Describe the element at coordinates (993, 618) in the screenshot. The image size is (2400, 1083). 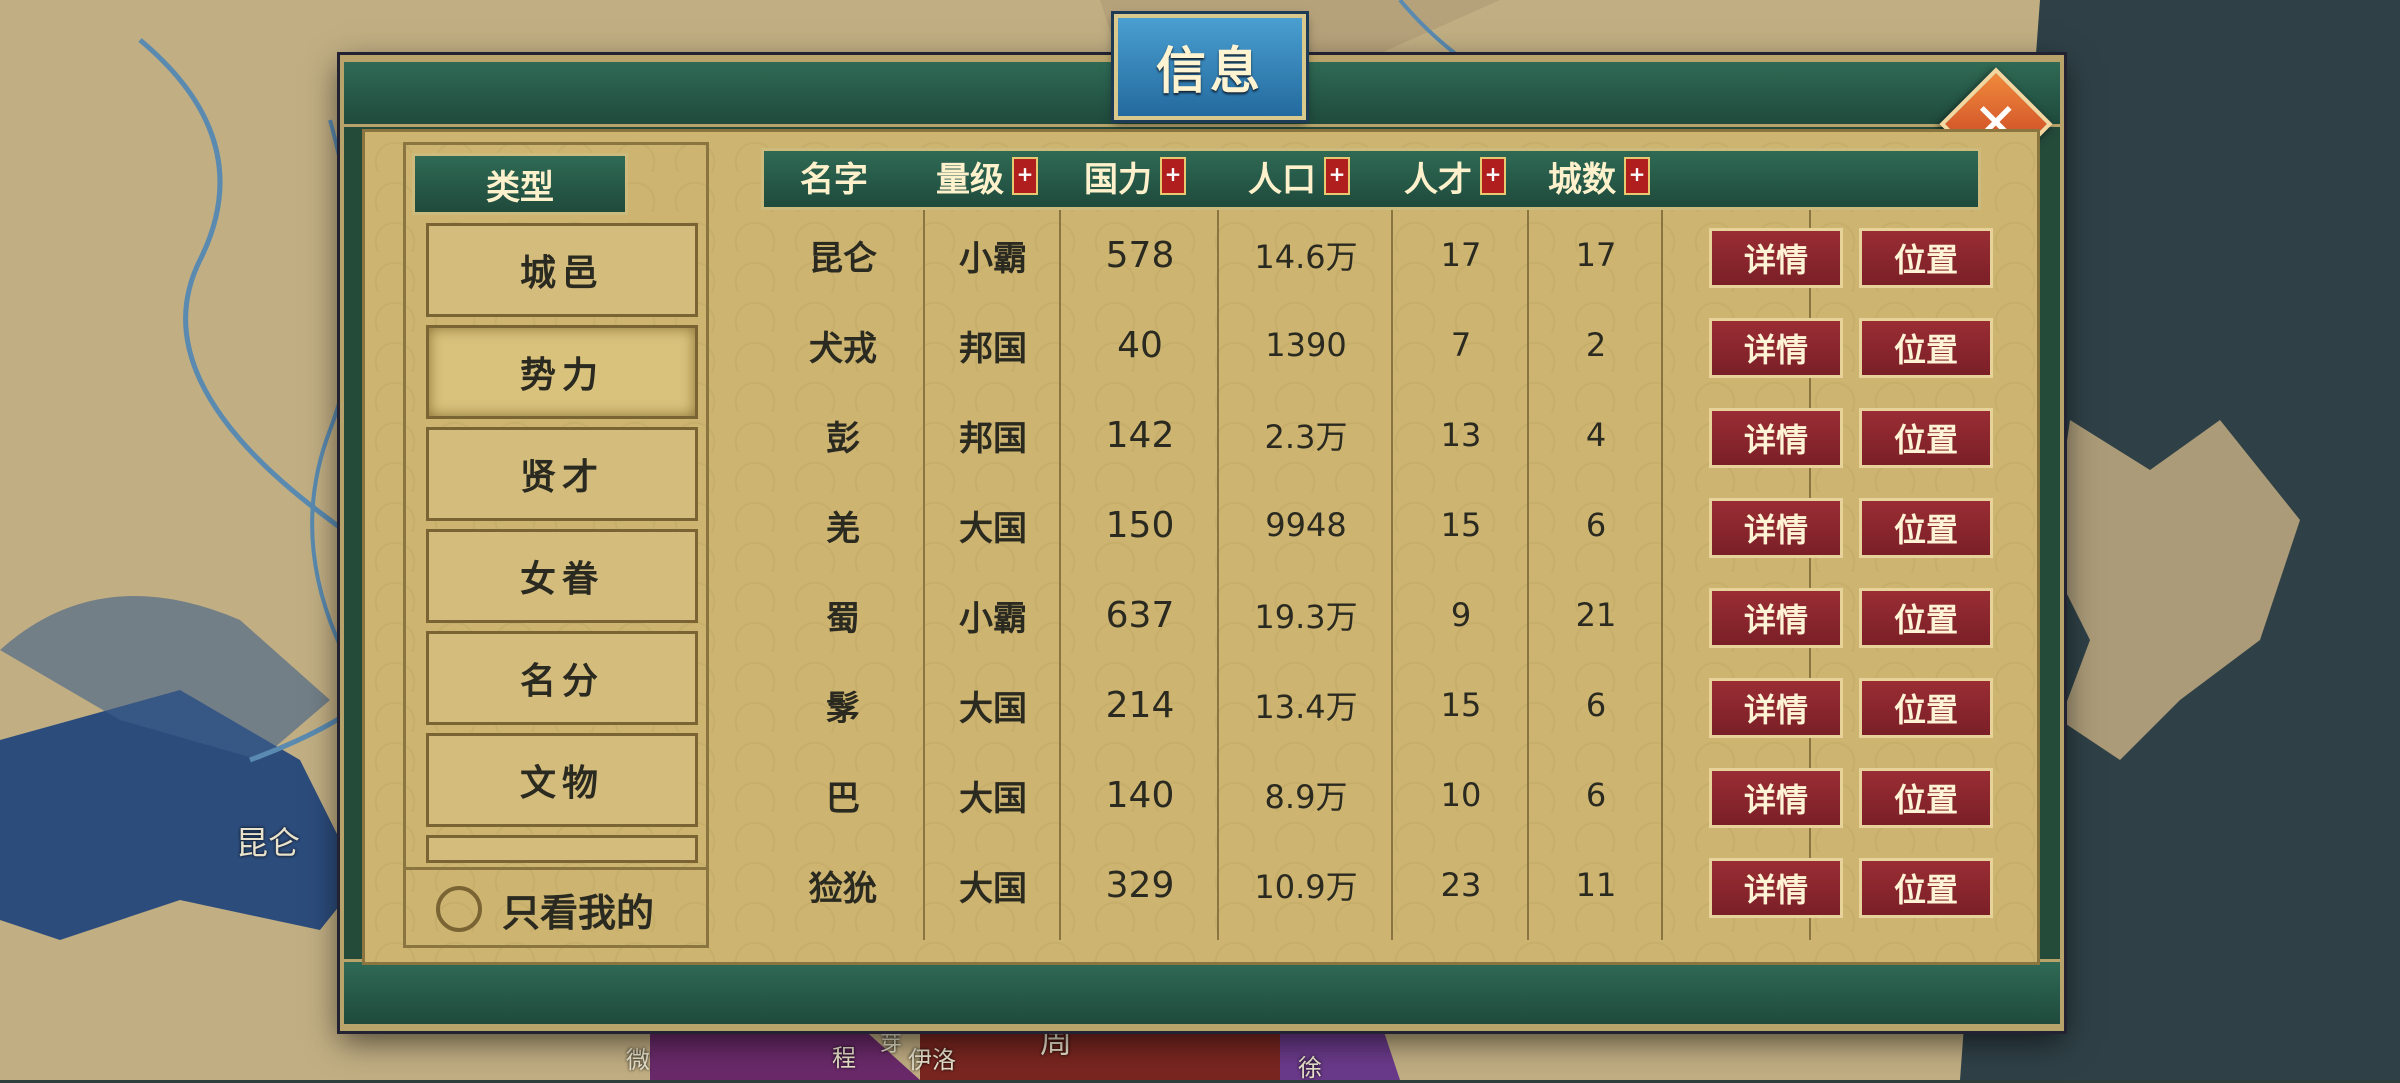
I see `cell-level: 小霸` at that location.